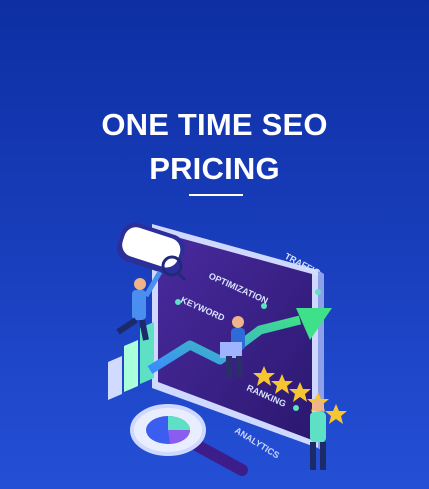  What do you see at coordinates (216, 195) in the screenshot?
I see `title-divider` at bounding box center [216, 195].